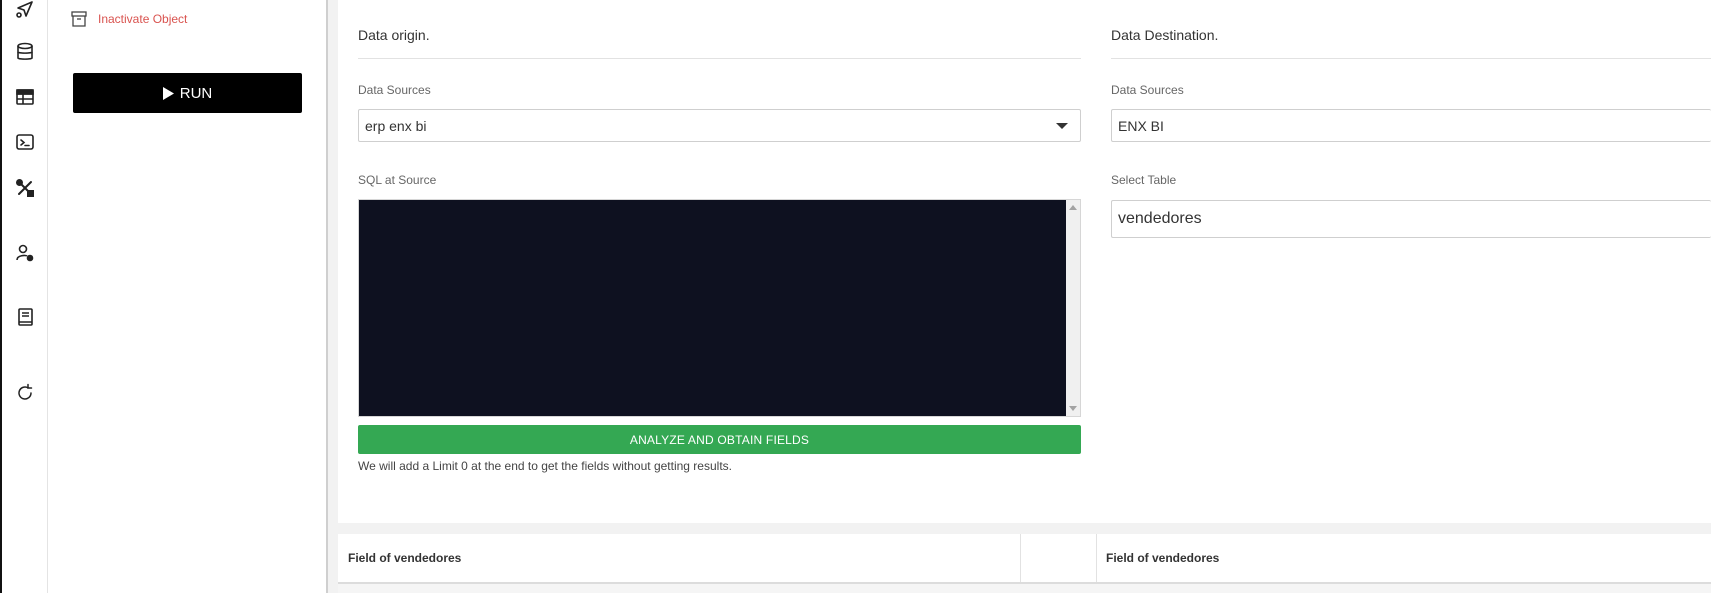  Describe the element at coordinates (719, 125) in the screenshot. I see `origin-sources-select: erp enx bi` at that location.